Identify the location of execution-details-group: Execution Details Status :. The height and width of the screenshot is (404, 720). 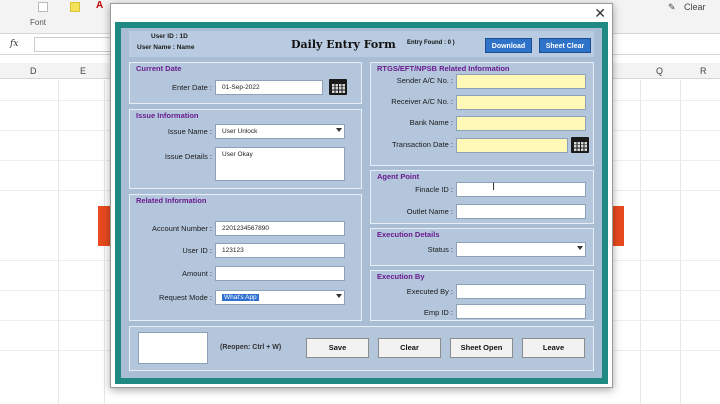
(482, 247).